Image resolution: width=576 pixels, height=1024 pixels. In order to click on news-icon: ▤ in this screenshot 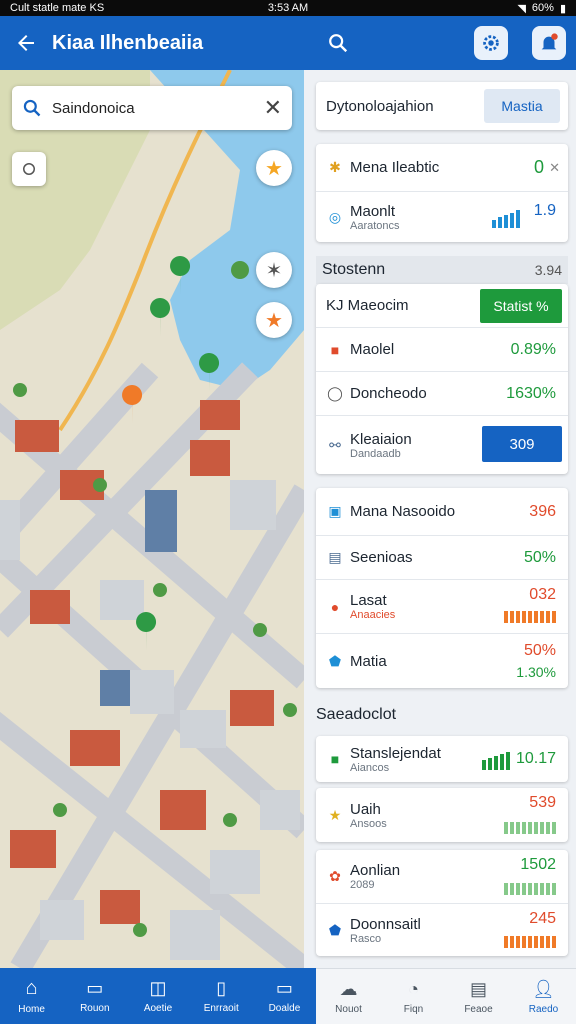, I will do `click(478, 988)`.